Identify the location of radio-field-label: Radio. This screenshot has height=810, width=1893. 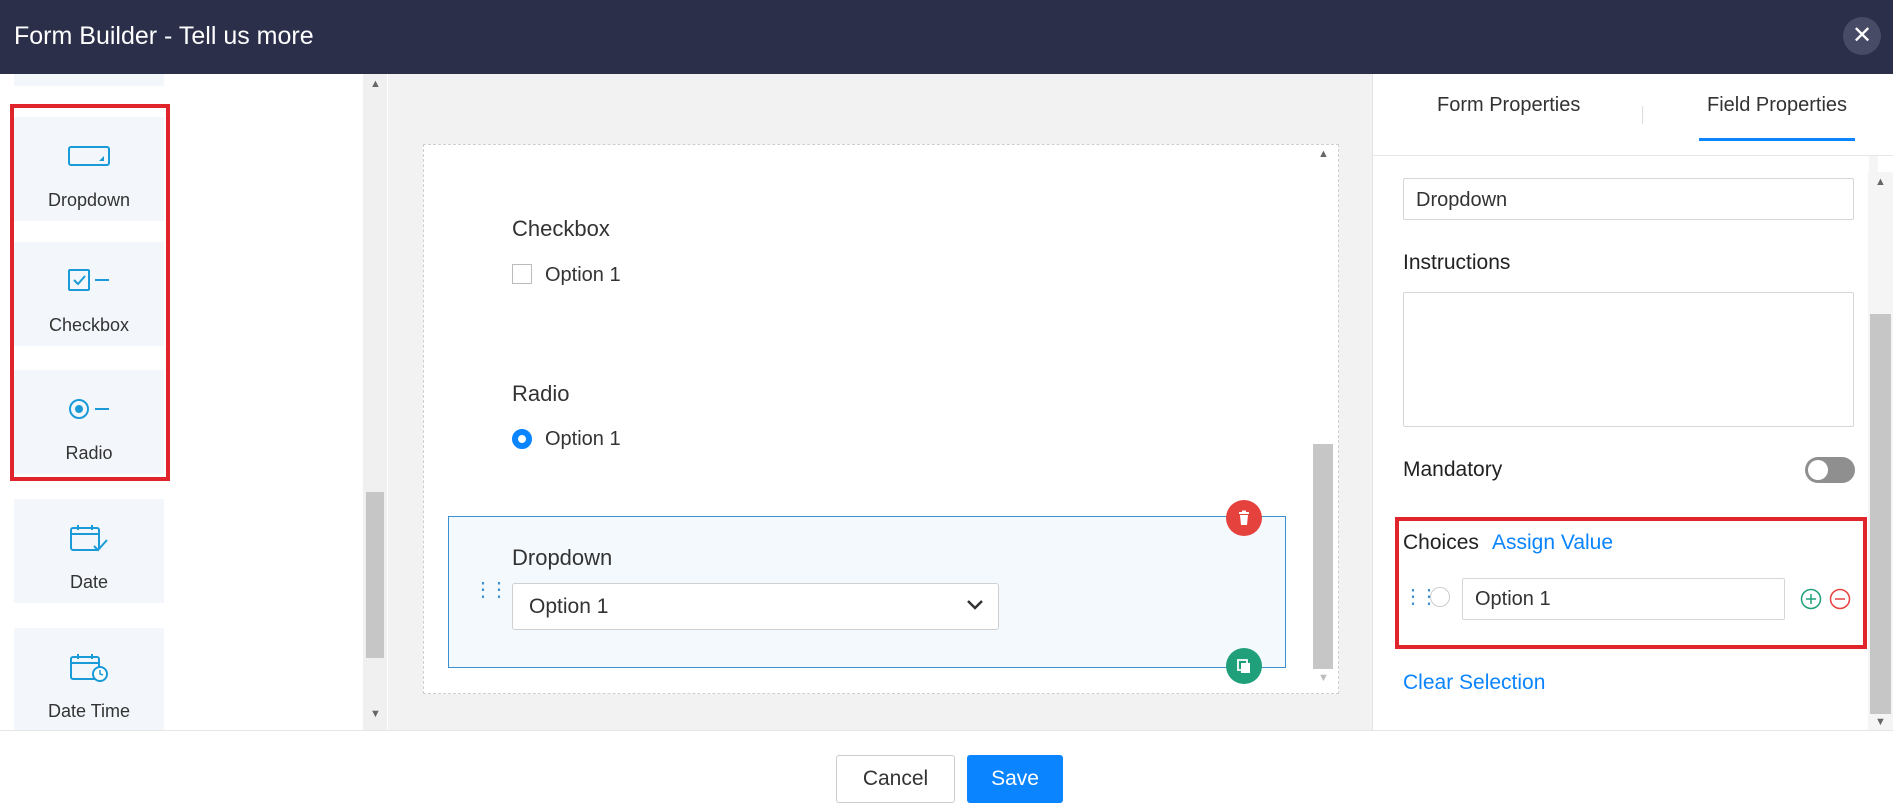
(541, 393).